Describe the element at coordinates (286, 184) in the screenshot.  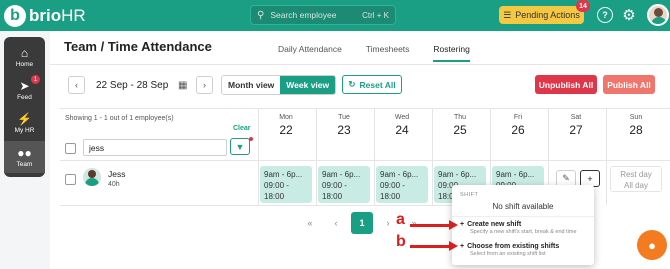
I see `shift-cell-mon: 9am - 6p... 09:00 -18:00` at that location.